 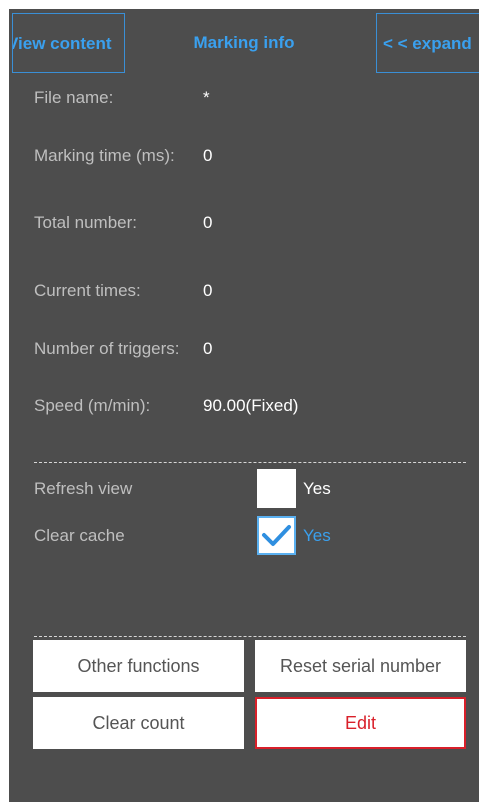 I want to click on checkmark-icon, so click(x=276, y=535).